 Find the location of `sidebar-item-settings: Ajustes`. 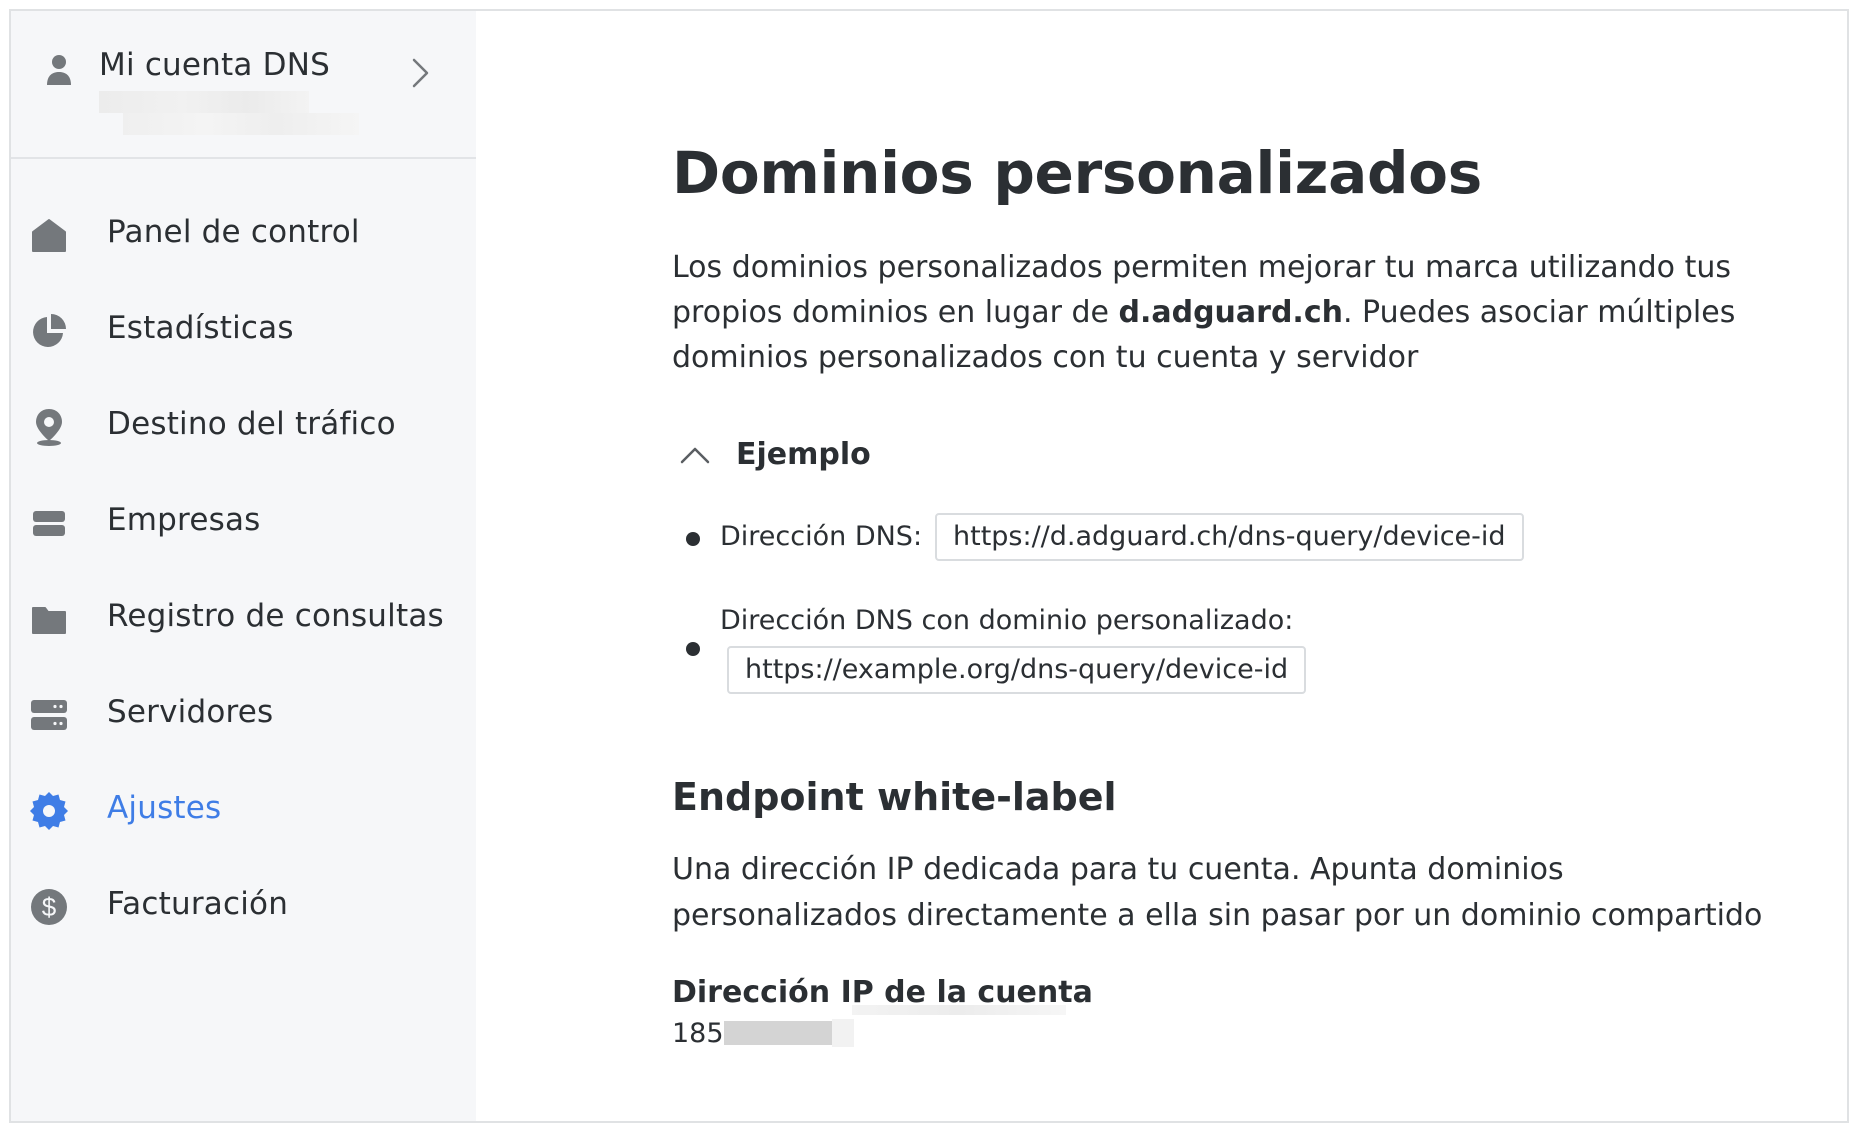

sidebar-item-settings: Ajustes is located at coordinates (243, 811).